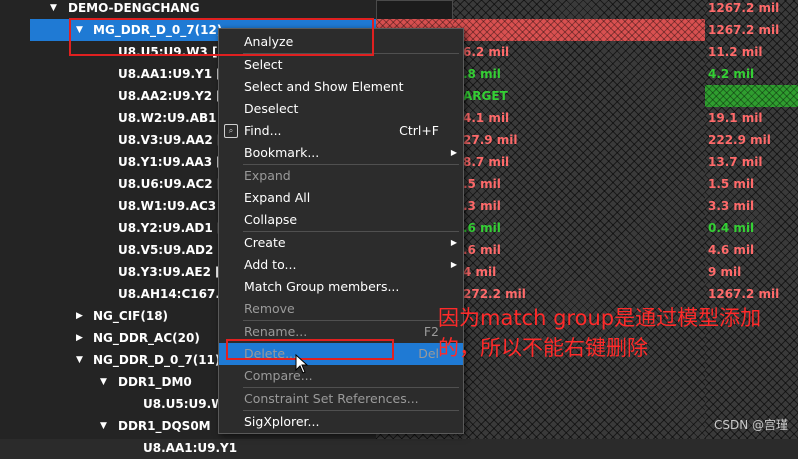  What do you see at coordinates (341, 220) in the screenshot?
I see `menu-item-collapse: Collapse` at bounding box center [341, 220].